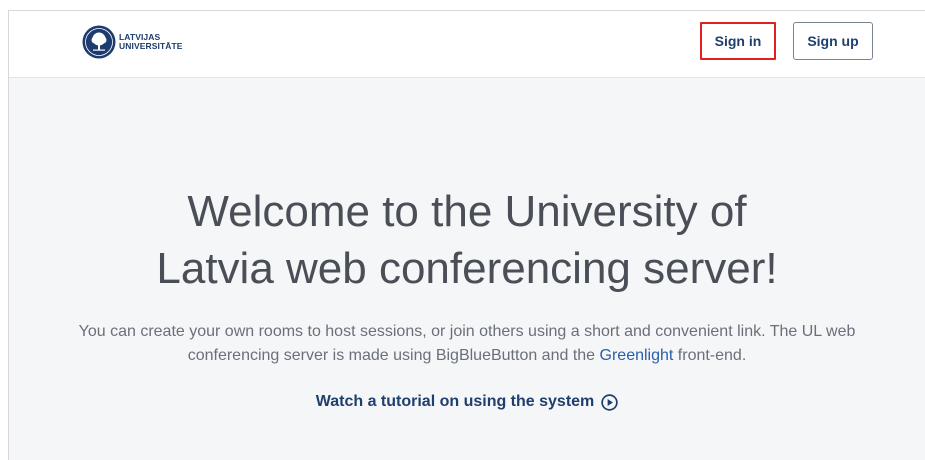 The width and height of the screenshot is (925, 460). I want to click on sign-up-button: Sign up, so click(833, 41).